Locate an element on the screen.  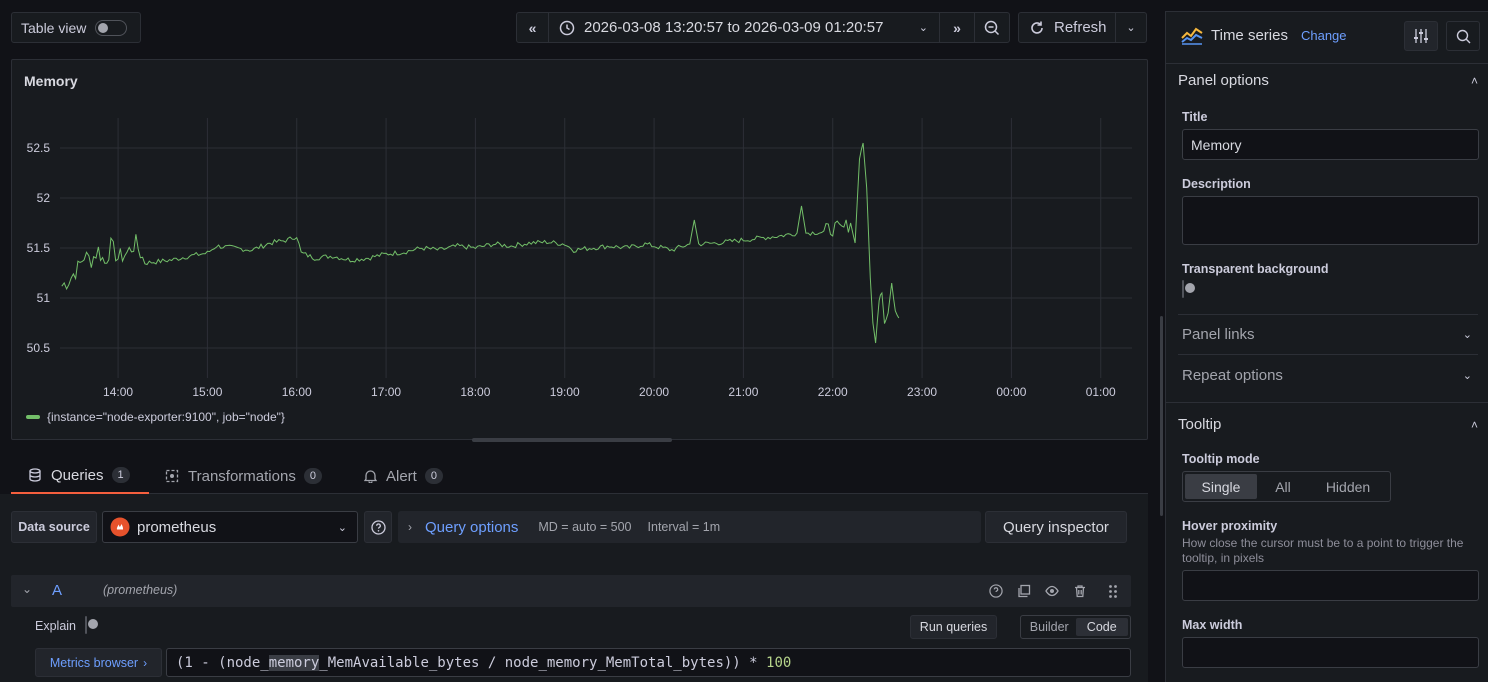
repeat-options-section: Repeat options ⌄ is located at coordinates (1327, 375).